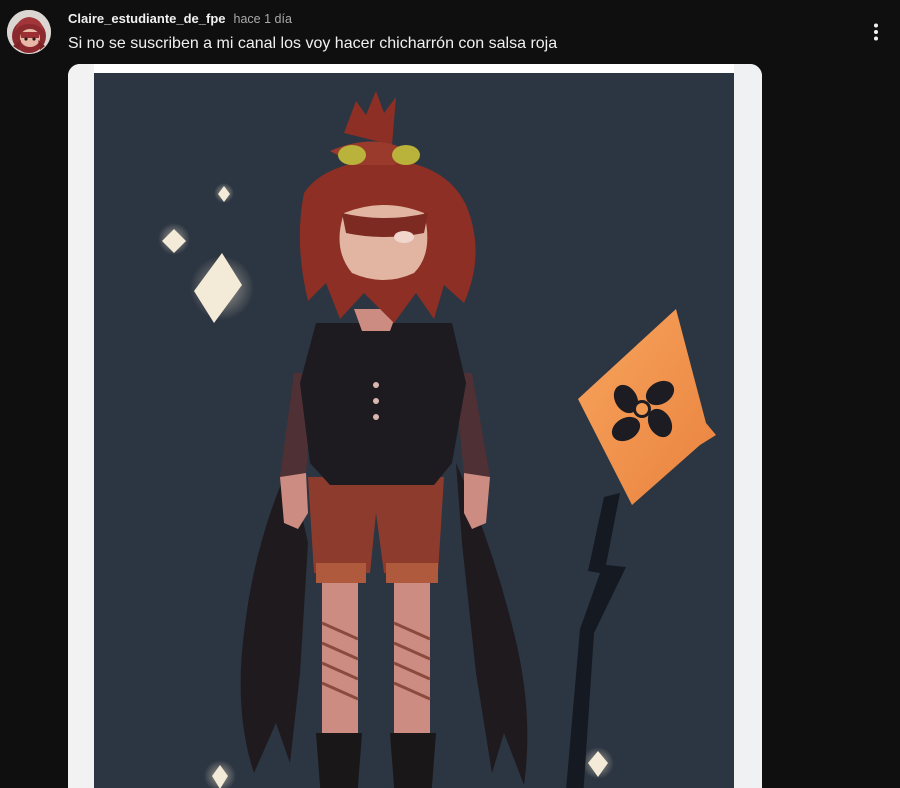  I want to click on post-header: Claire_estudiante_de_fpe hace 1 día, so click(180, 18).